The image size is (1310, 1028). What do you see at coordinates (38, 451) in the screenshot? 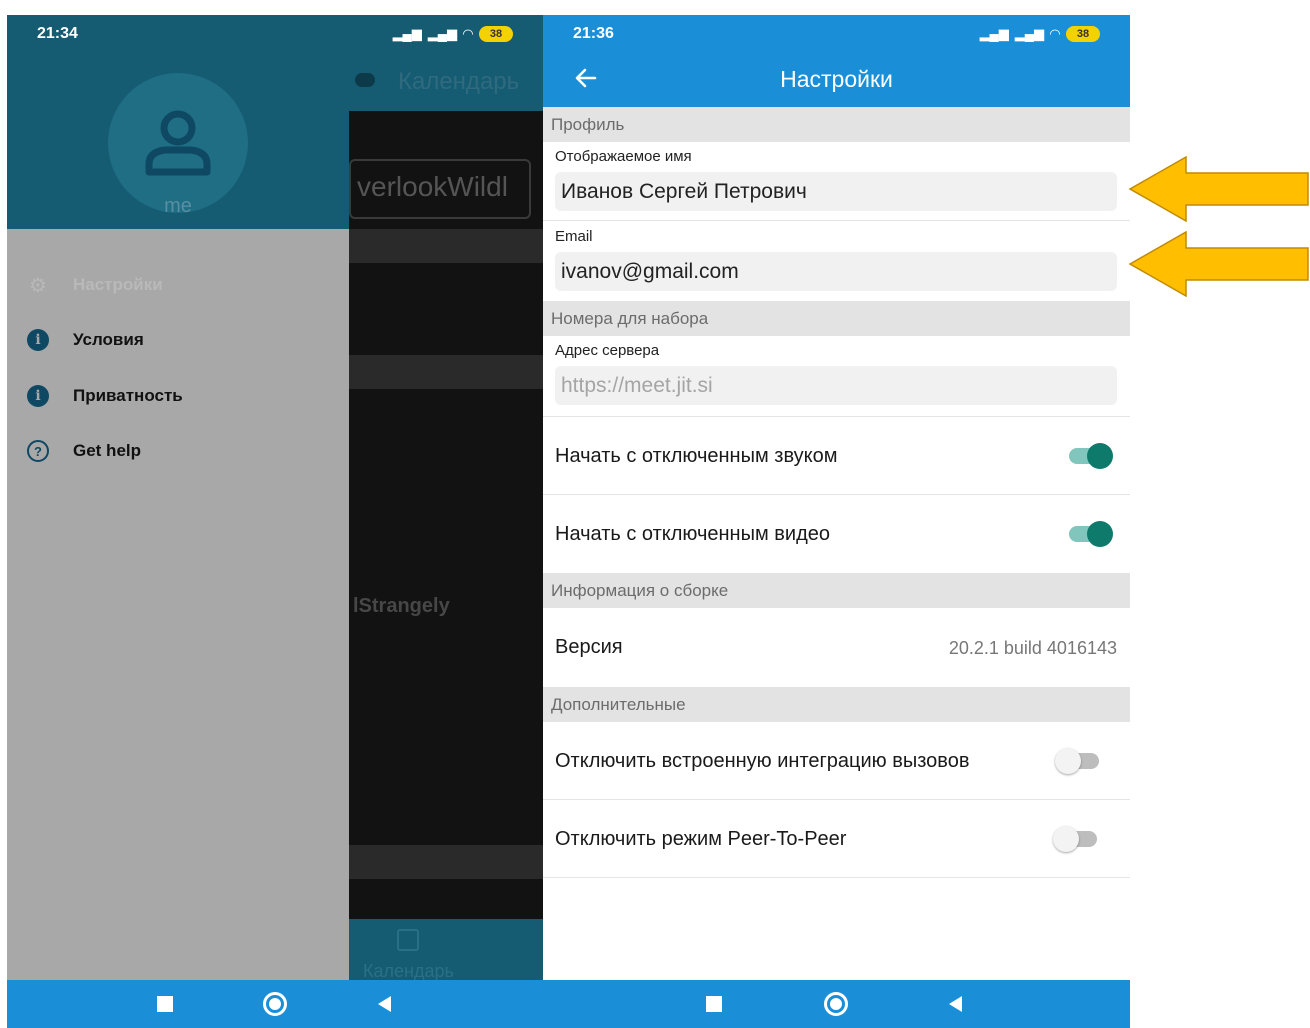
I see `help-icon: ?` at bounding box center [38, 451].